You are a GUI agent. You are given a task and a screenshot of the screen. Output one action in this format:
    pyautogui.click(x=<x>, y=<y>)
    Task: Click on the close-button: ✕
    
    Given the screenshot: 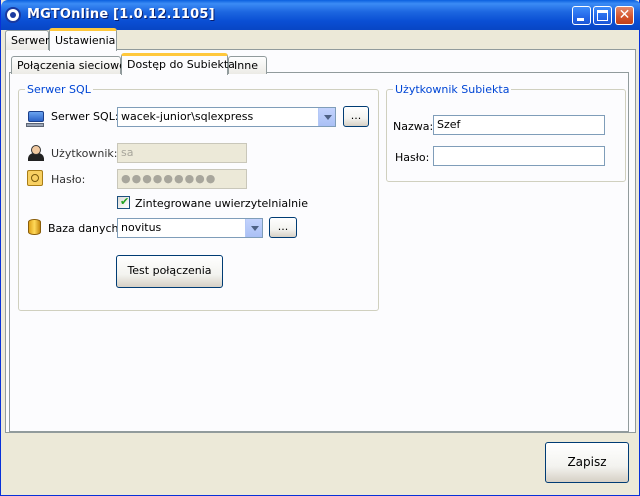 What is the action you would take?
    pyautogui.click(x=624, y=15)
    